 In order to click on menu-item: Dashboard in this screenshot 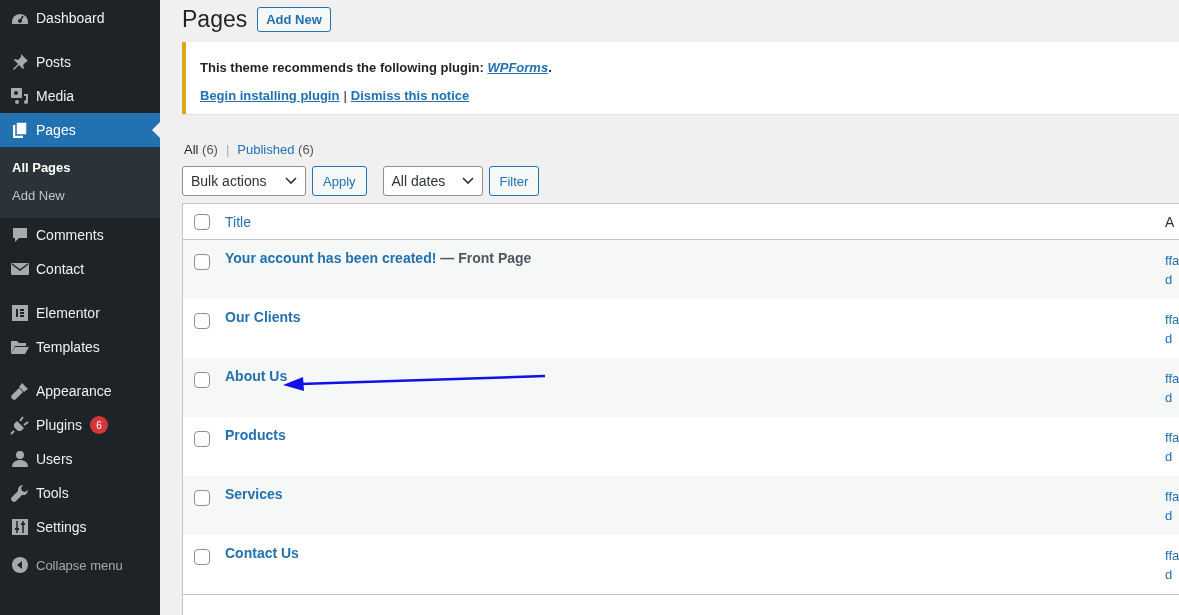, I will do `click(80, 18)`.